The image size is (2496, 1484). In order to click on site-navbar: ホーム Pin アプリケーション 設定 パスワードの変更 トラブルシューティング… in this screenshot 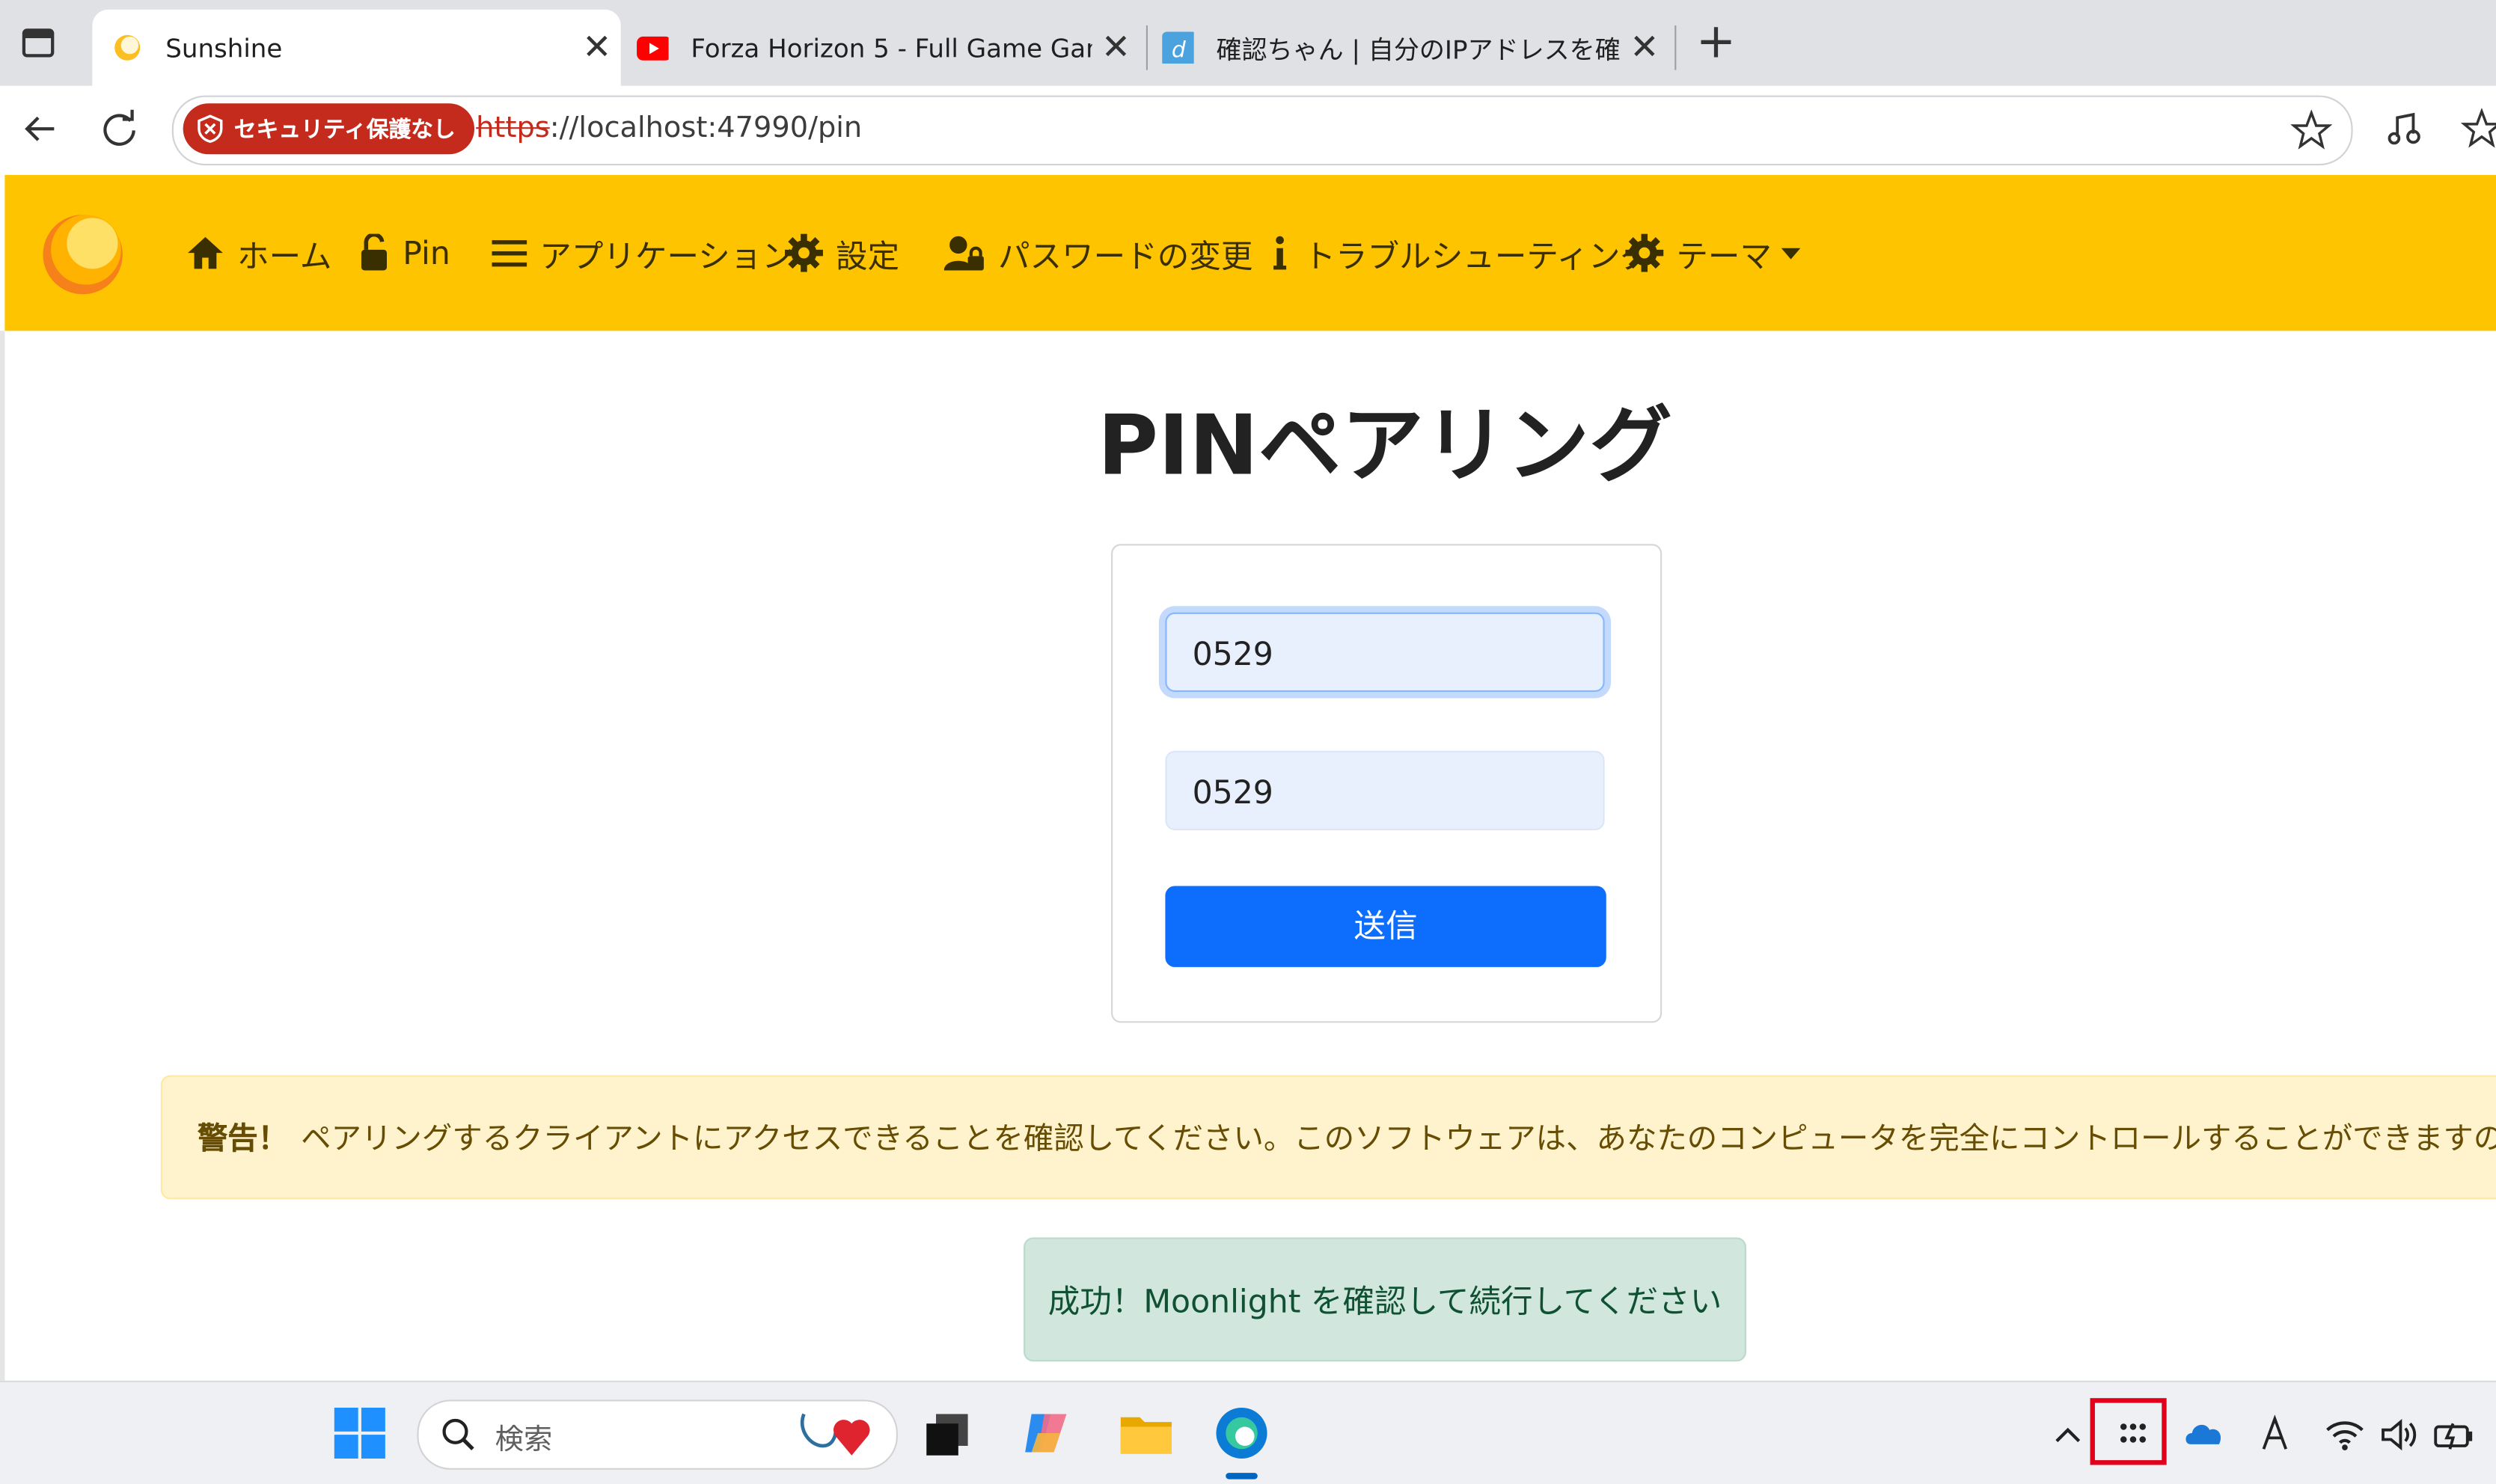, I will do `click(1250, 252)`.